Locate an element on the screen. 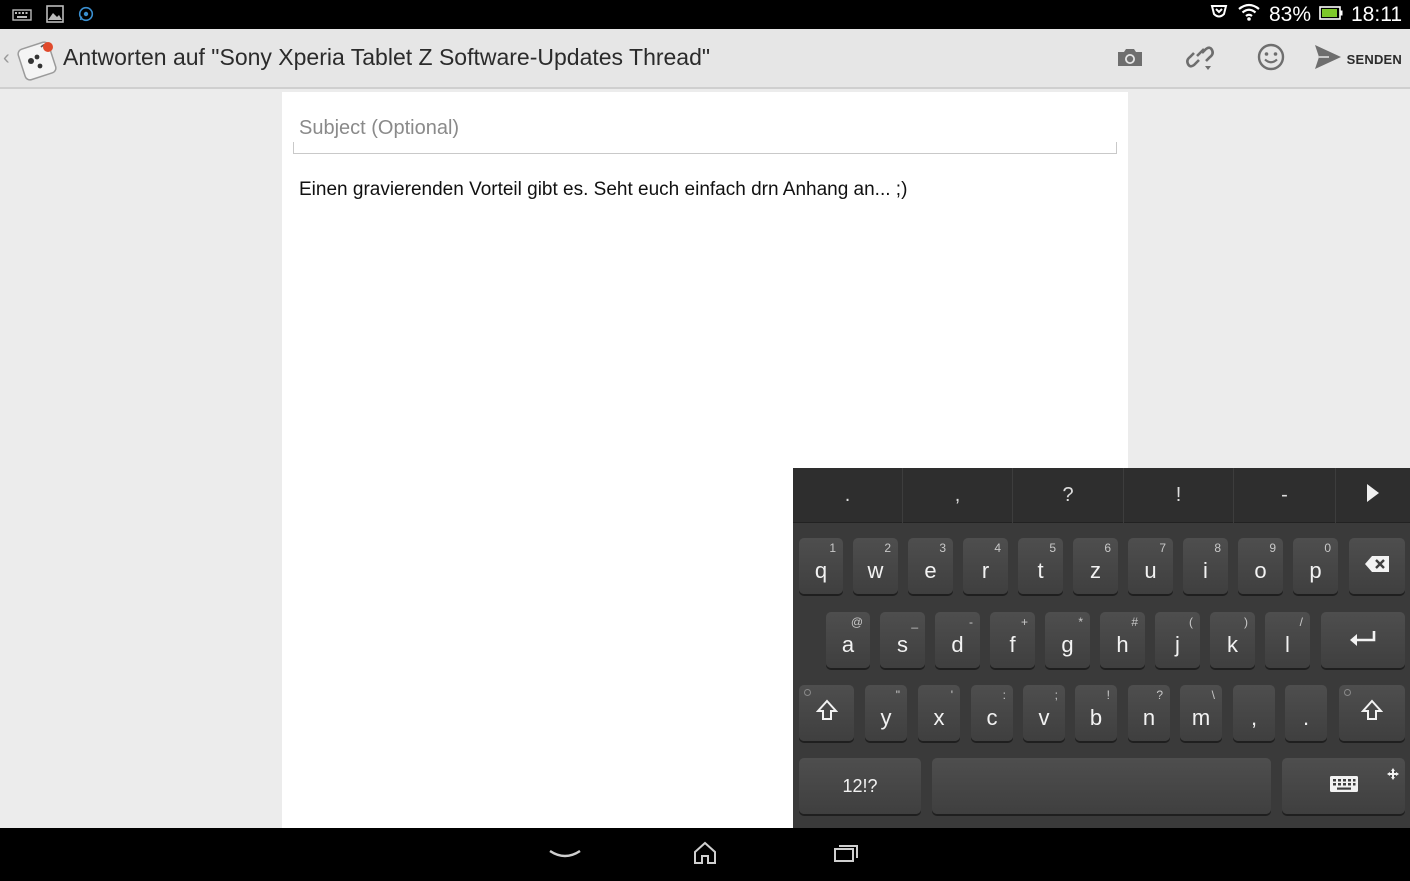  navigation-bar is located at coordinates (705, 854).